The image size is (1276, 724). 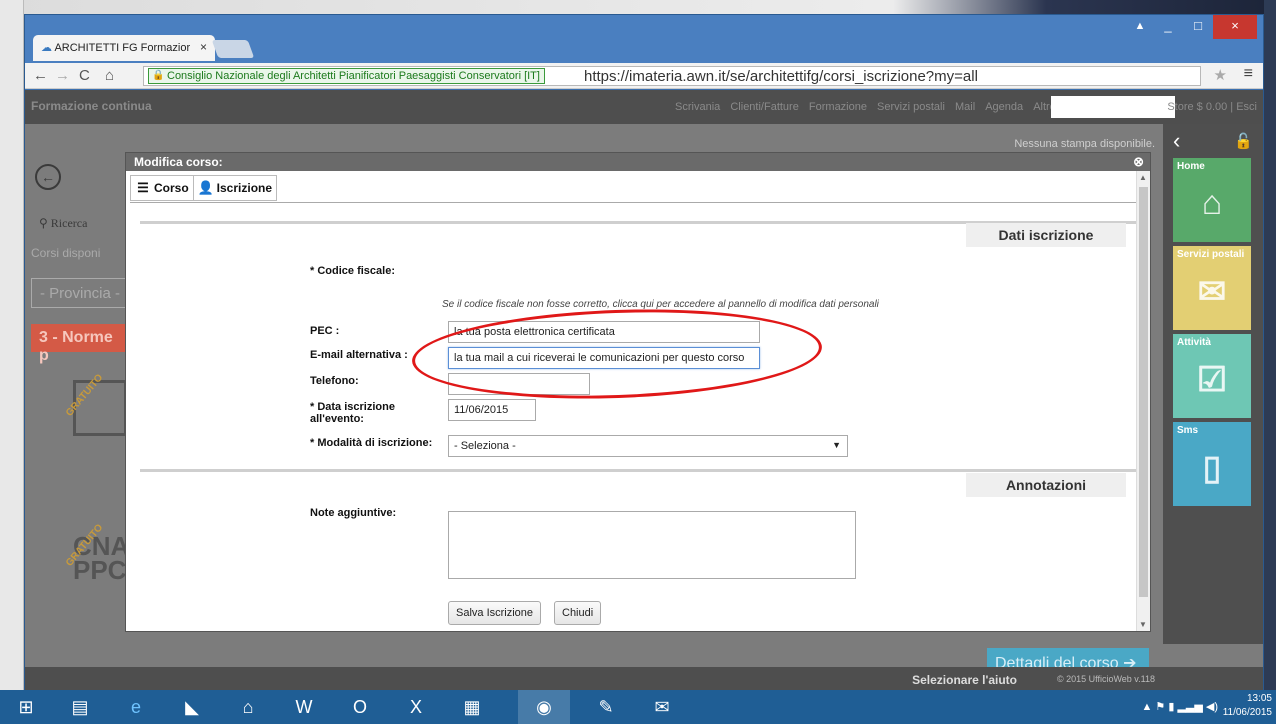 What do you see at coordinates (836, 445) in the screenshot?
I see `dropdown-arrow-icon: ▼` at bounding box center [836, 445].